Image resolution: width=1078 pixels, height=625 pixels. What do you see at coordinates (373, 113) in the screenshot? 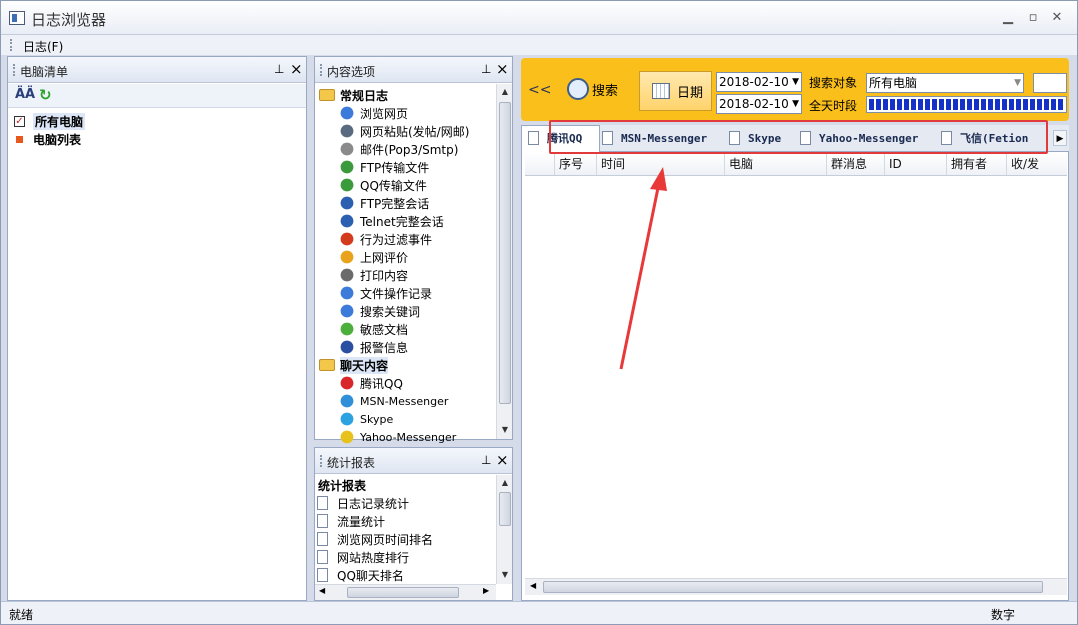
I see `tree-item: 浏览网页` at bounding box center [373, 113].